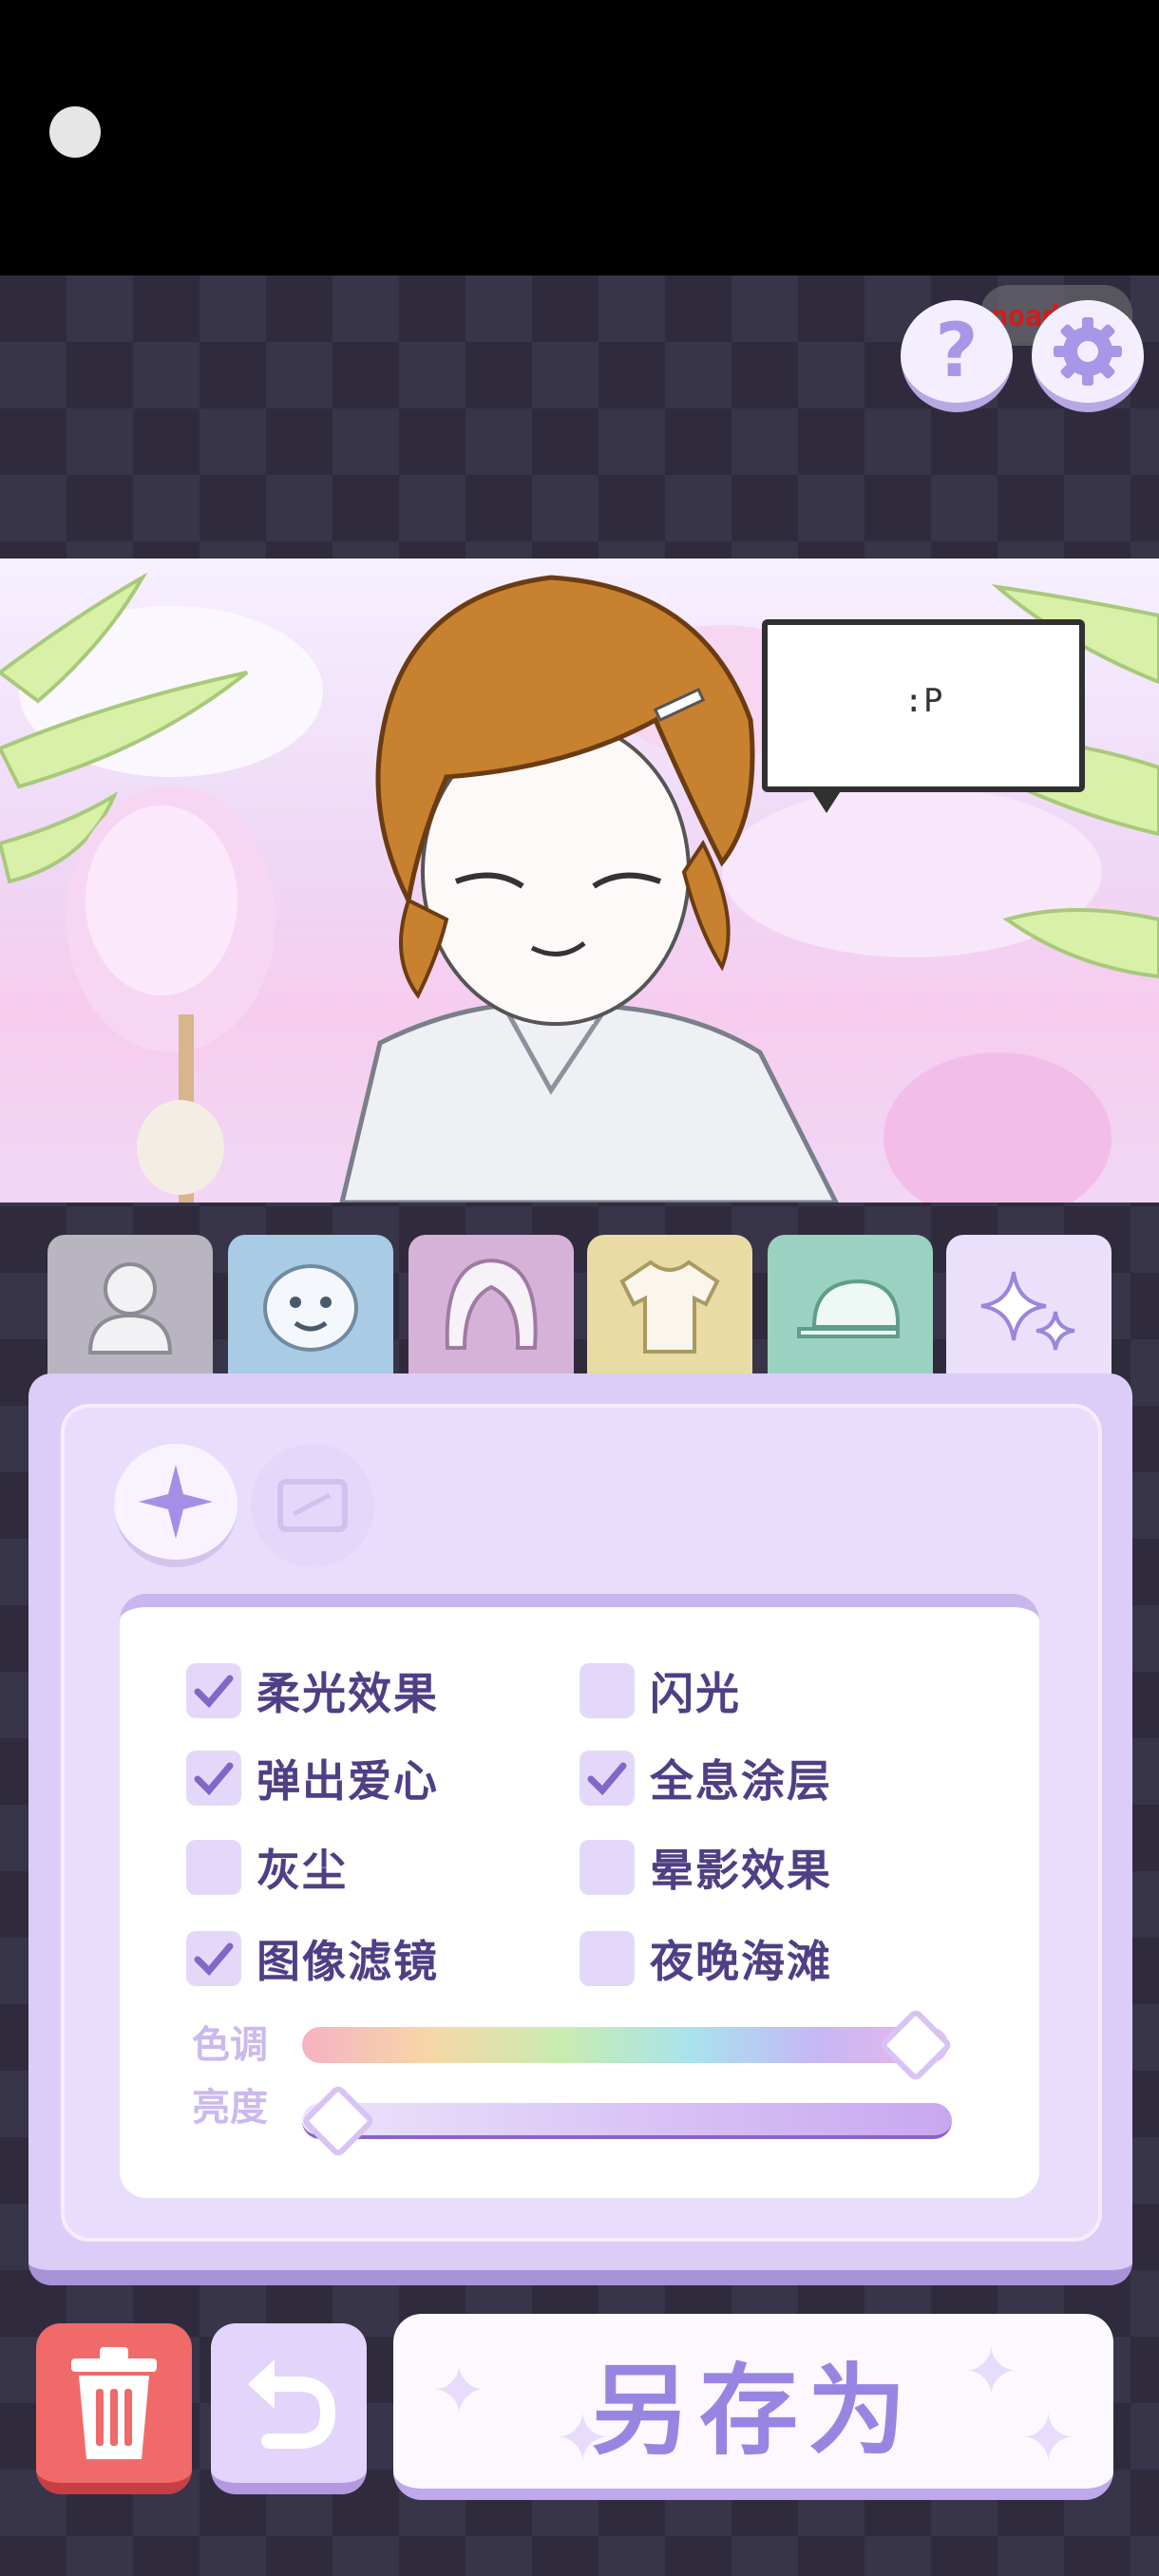 The image size is (1159, 2576). I want to click on option-label: 全息涂层, so click(741, 1781).